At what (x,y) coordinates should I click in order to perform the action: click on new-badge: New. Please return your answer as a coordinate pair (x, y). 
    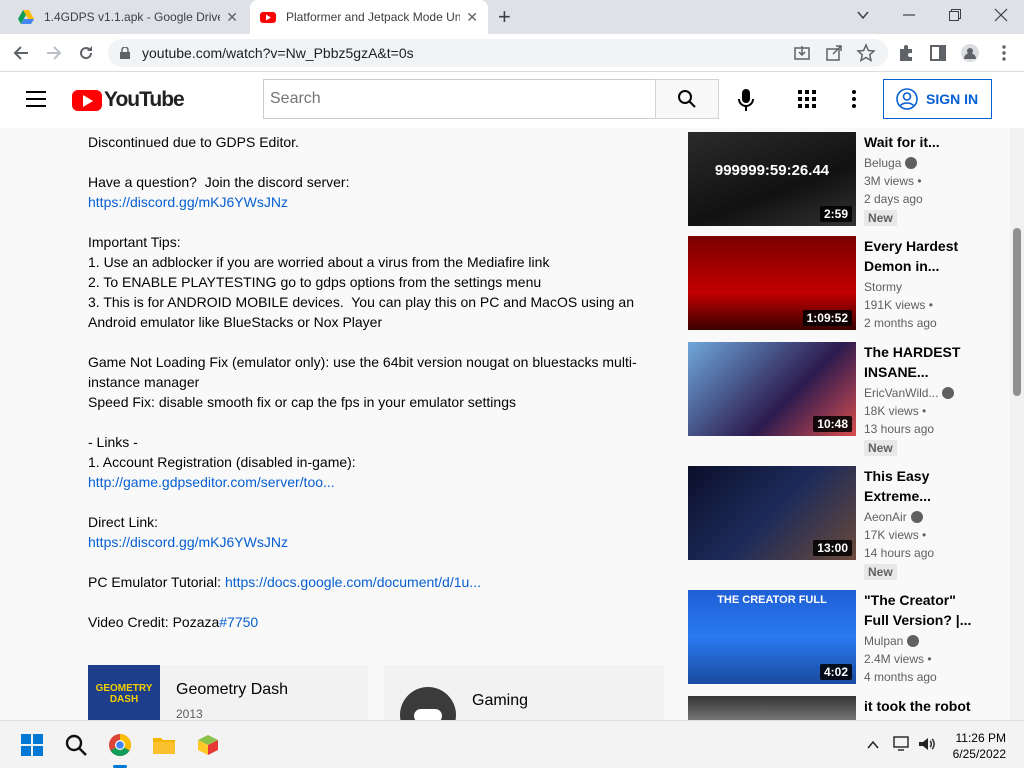
    Looking at the image, I should click on (880, 572).